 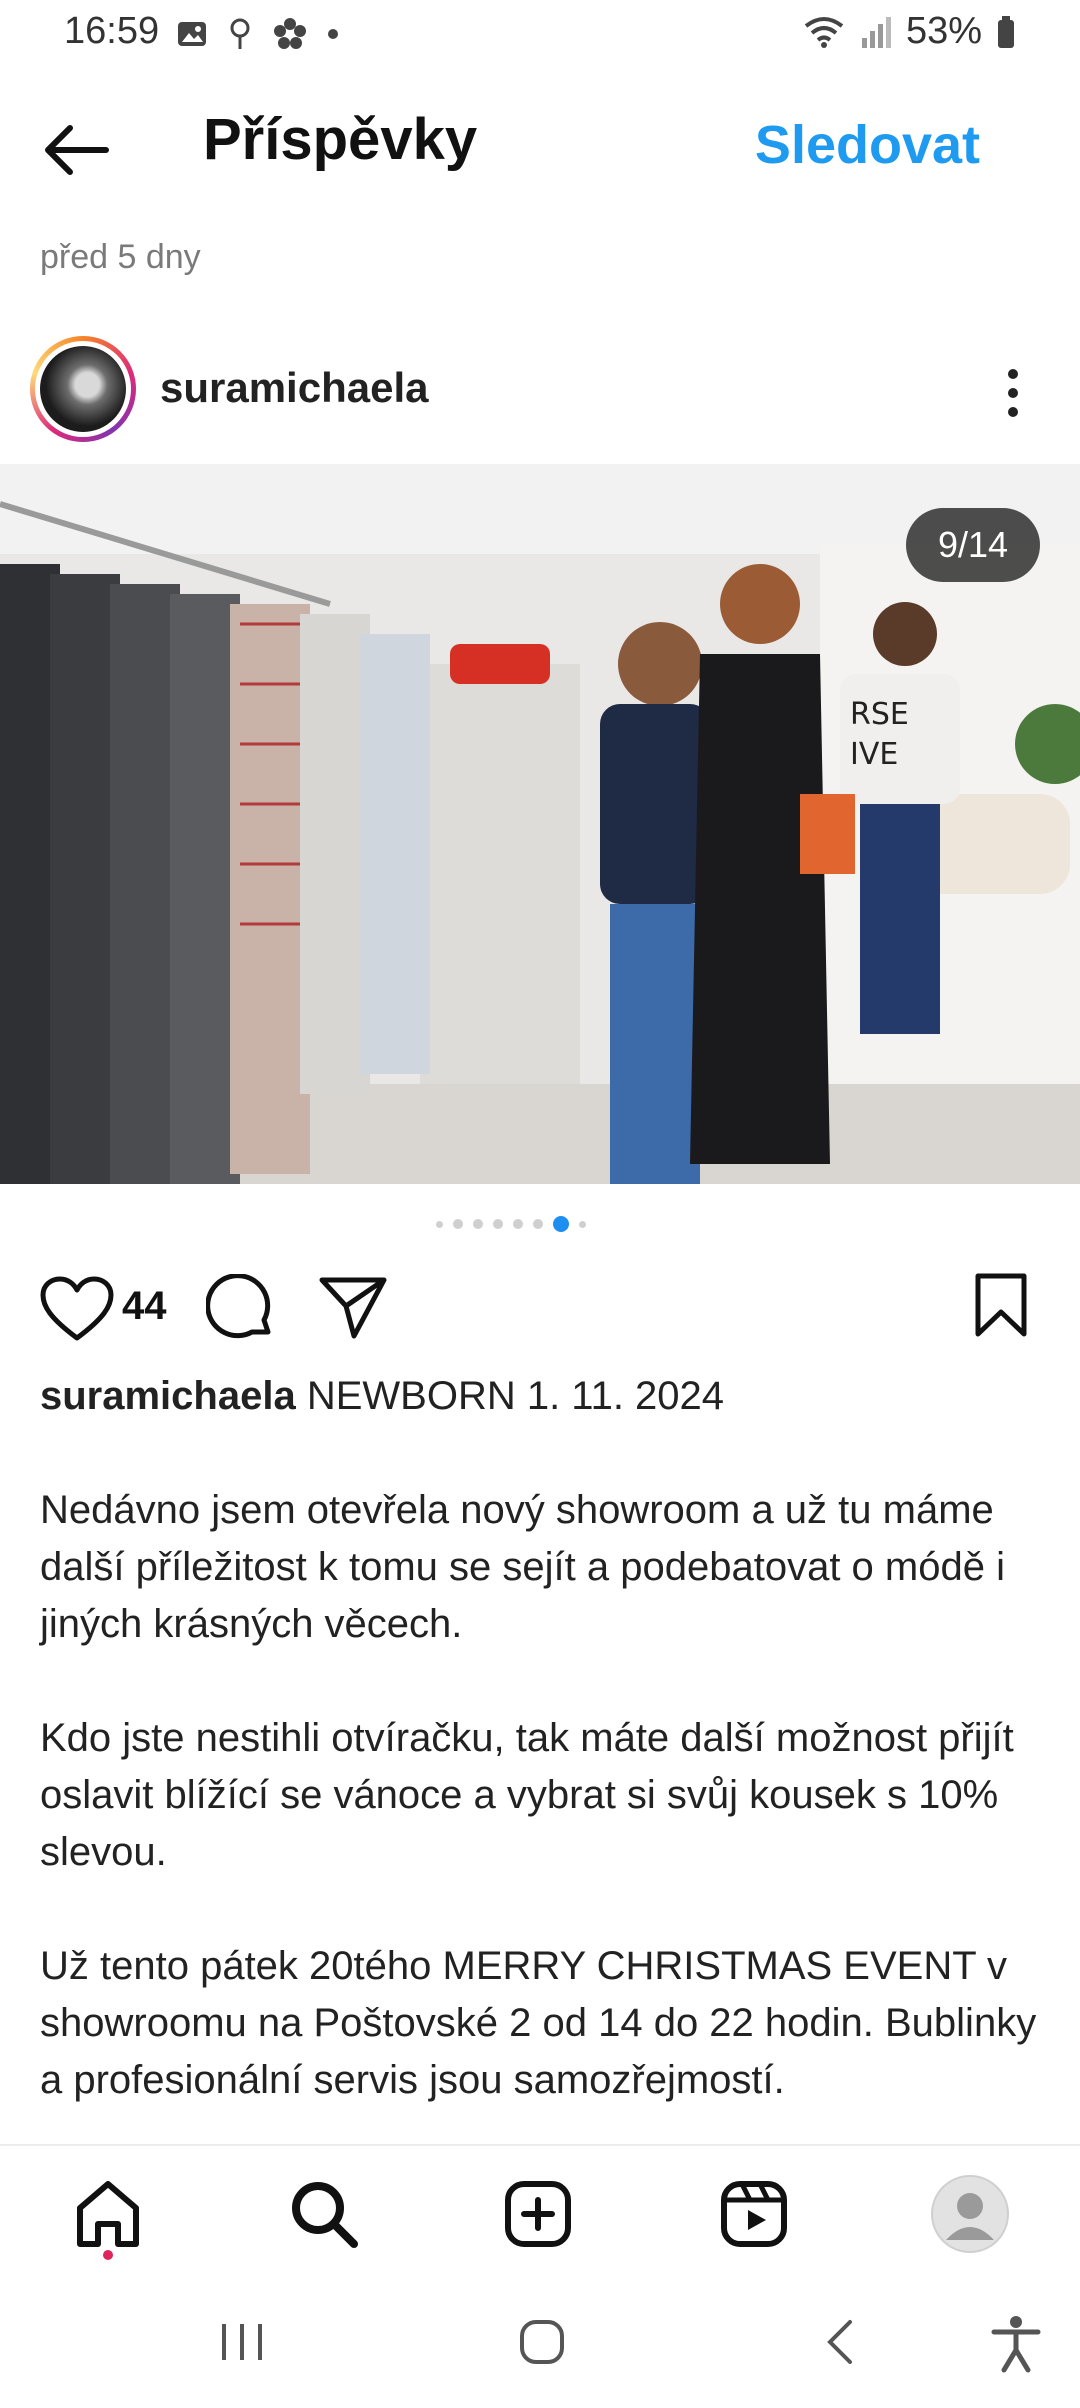 I want to click on heart-icon, so click(x=77, y=1308).